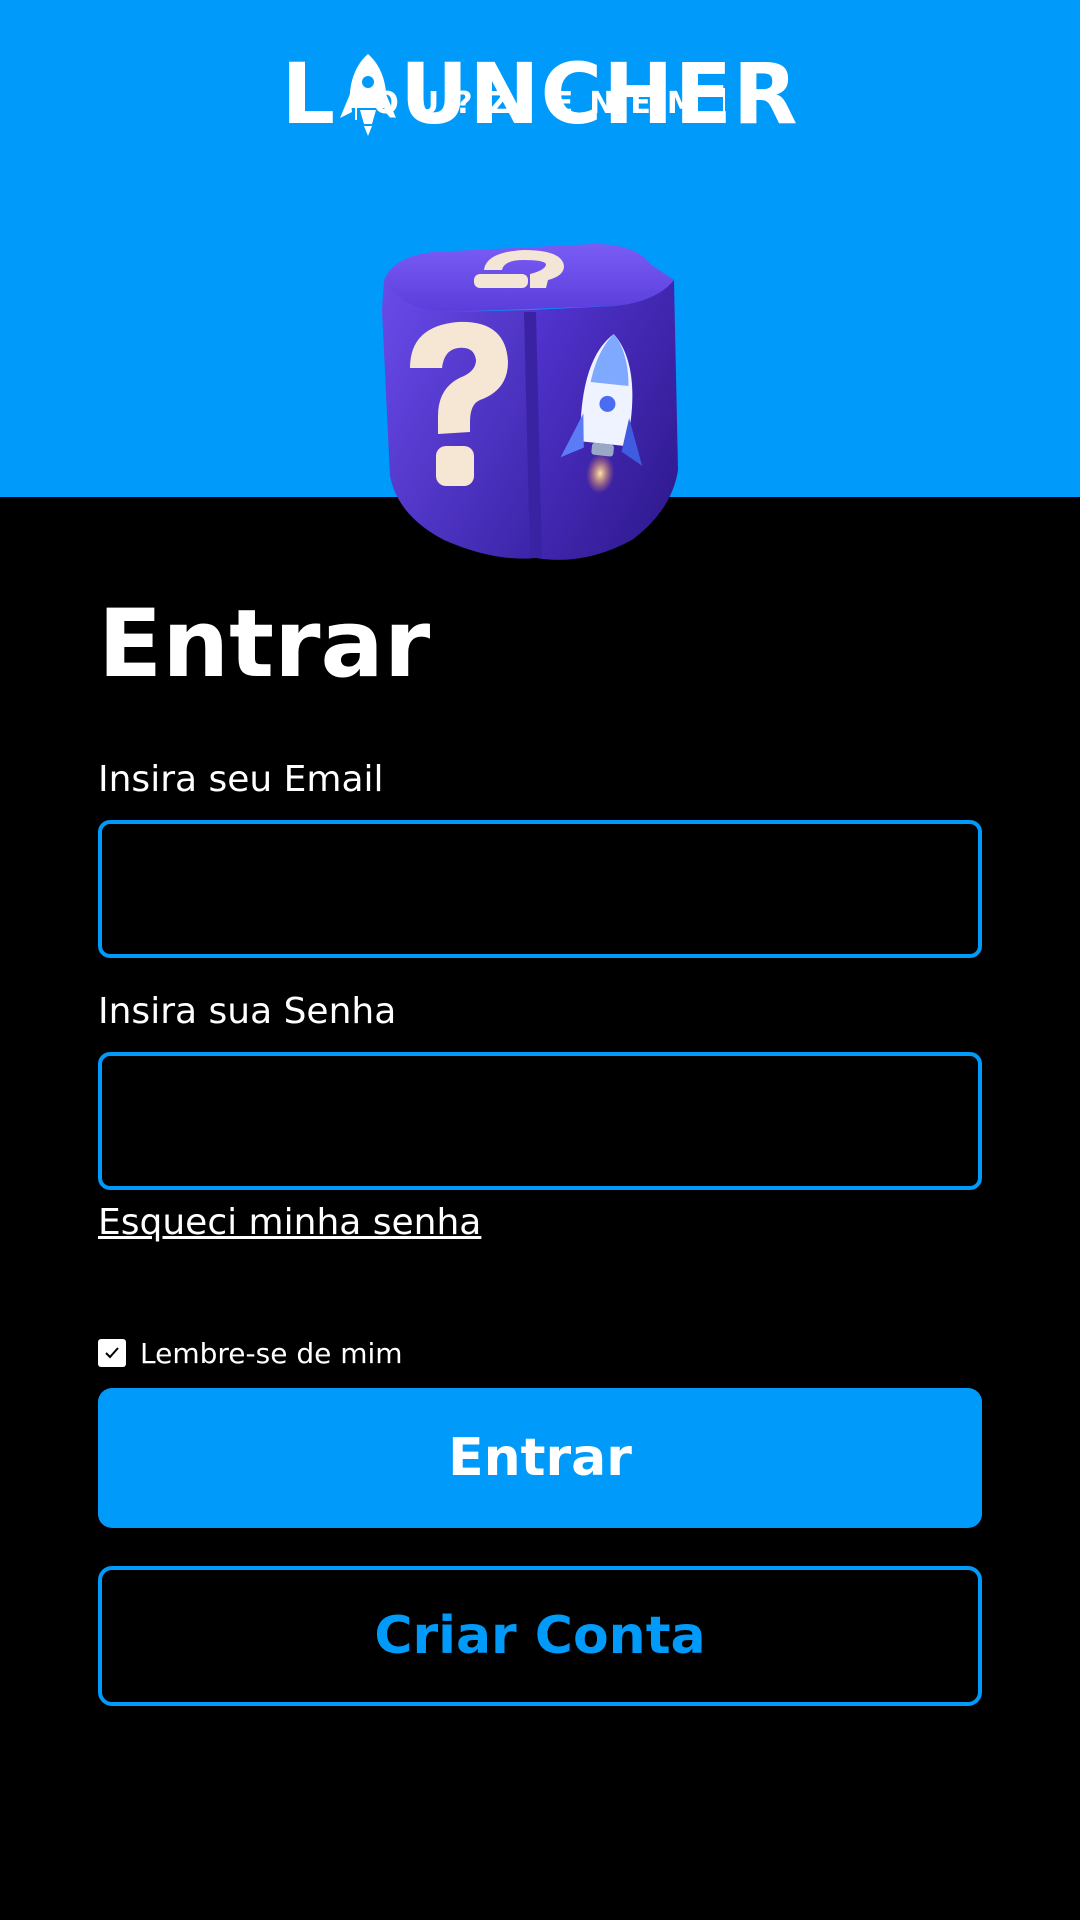 The image size is (1080, 1920). What do you see at coordinates (271, 1353) in the screenshot?
I see `remember-me-label: Lembre-se de mim` at bounding box center [271, 1353].